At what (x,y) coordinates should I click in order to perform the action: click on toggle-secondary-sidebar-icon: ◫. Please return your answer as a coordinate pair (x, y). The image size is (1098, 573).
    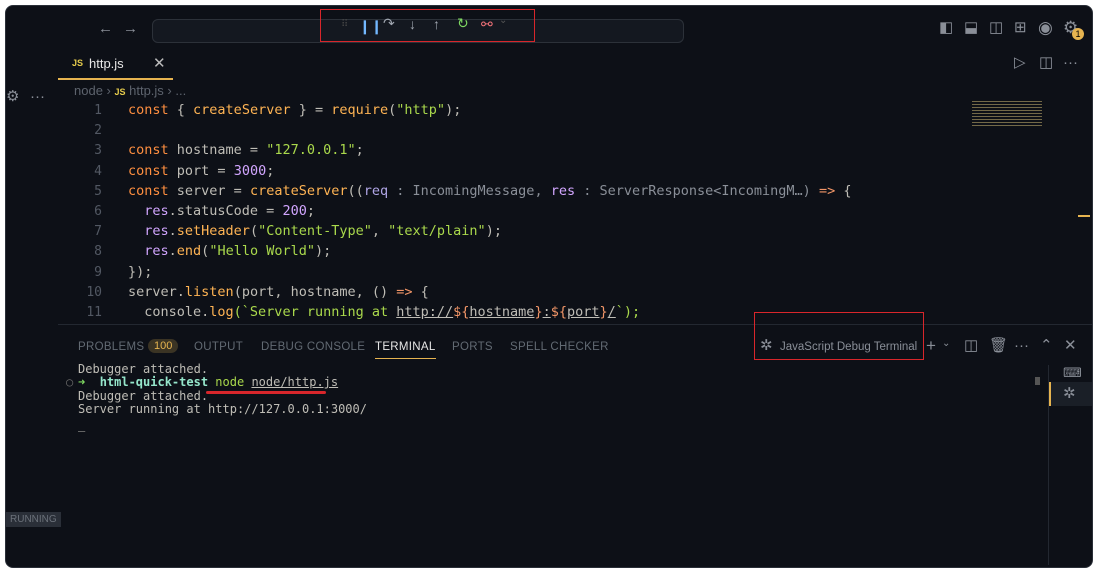
    Looking at the image, I should click on (996, 27).